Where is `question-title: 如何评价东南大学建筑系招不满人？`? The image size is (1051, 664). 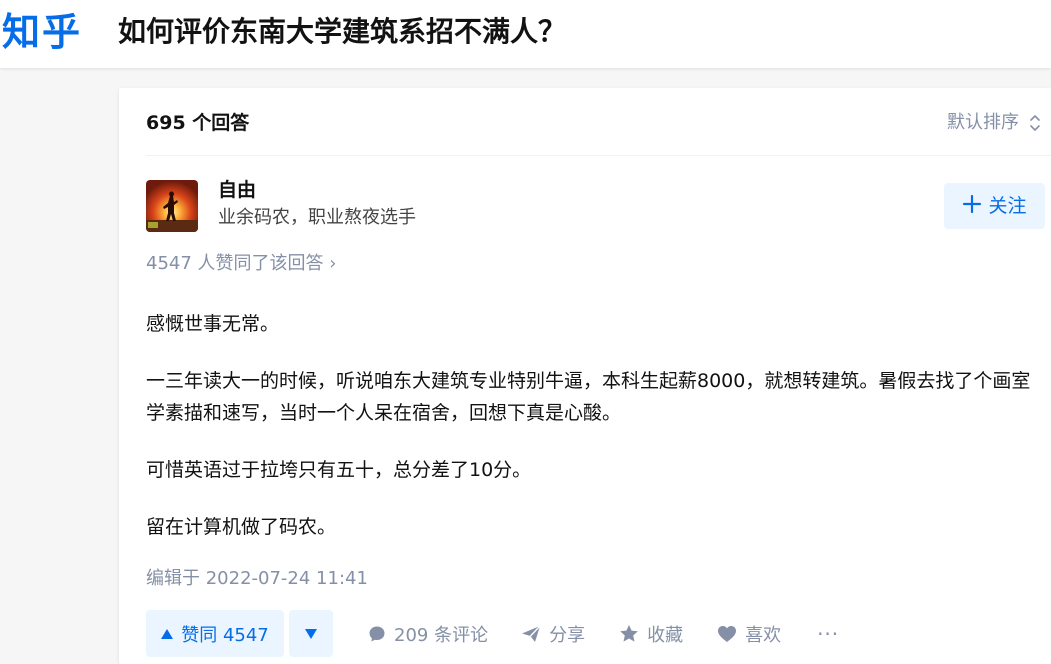 question-title: 如何评价东南大学建筑系招不满人？ is located at coordinates (342, 32).